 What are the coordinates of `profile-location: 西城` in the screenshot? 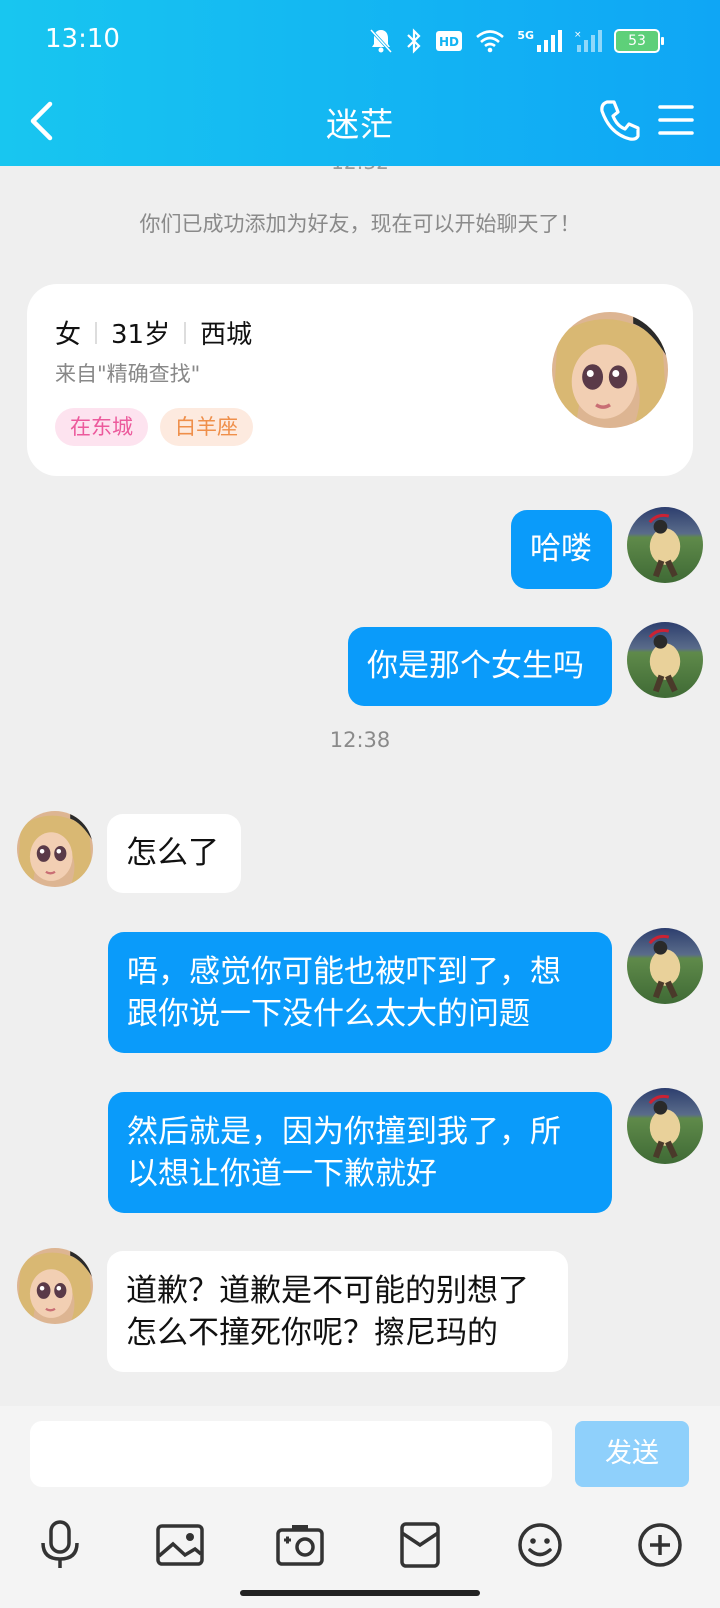 It's located at (226, 335).